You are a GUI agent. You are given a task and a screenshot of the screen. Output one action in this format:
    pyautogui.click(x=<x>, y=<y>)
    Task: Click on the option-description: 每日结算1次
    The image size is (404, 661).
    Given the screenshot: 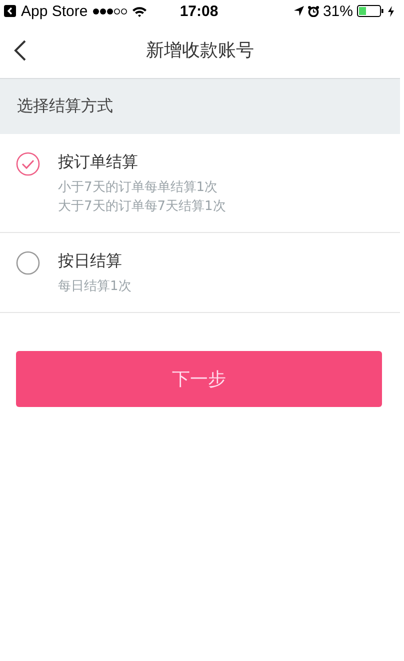 What is the action you would take?
    pyautogui.click(x=95, y=287)
    